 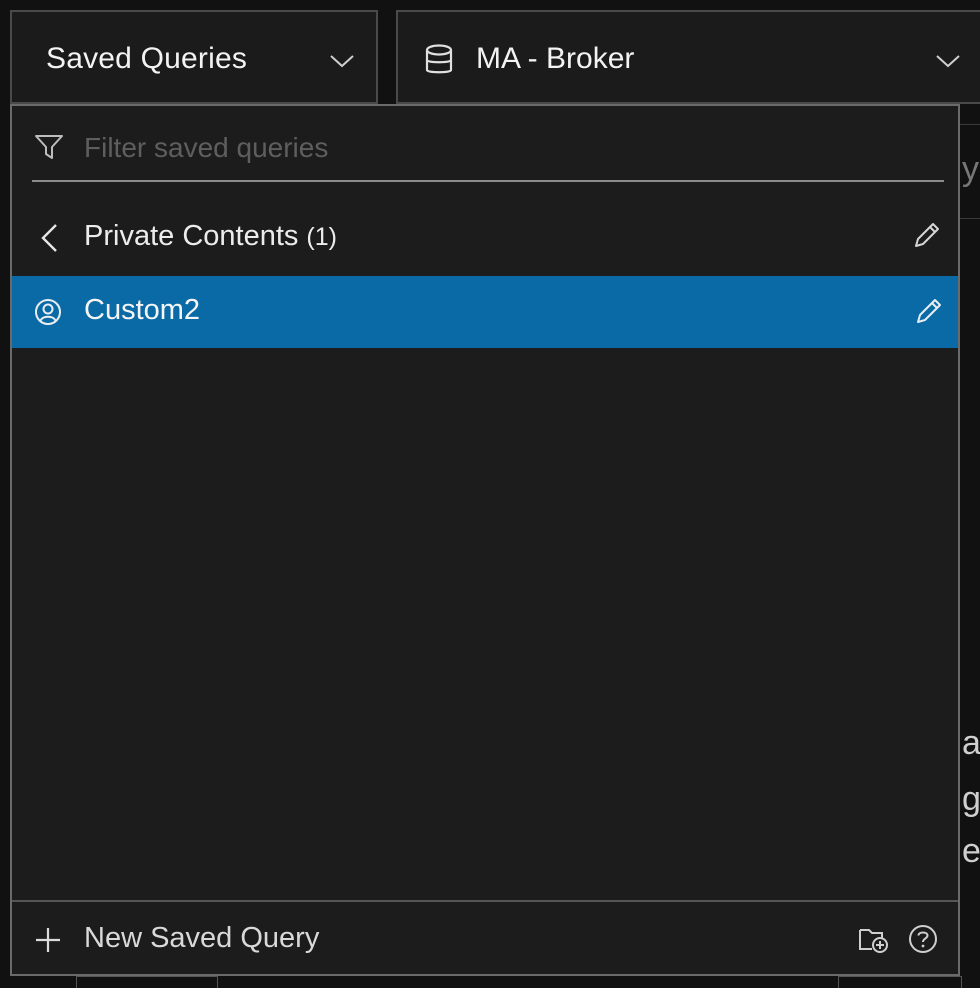 What do you see at coordinates (48, 940) in the screenshot?
I see `plus-icon` at bounding box center [48, 940].